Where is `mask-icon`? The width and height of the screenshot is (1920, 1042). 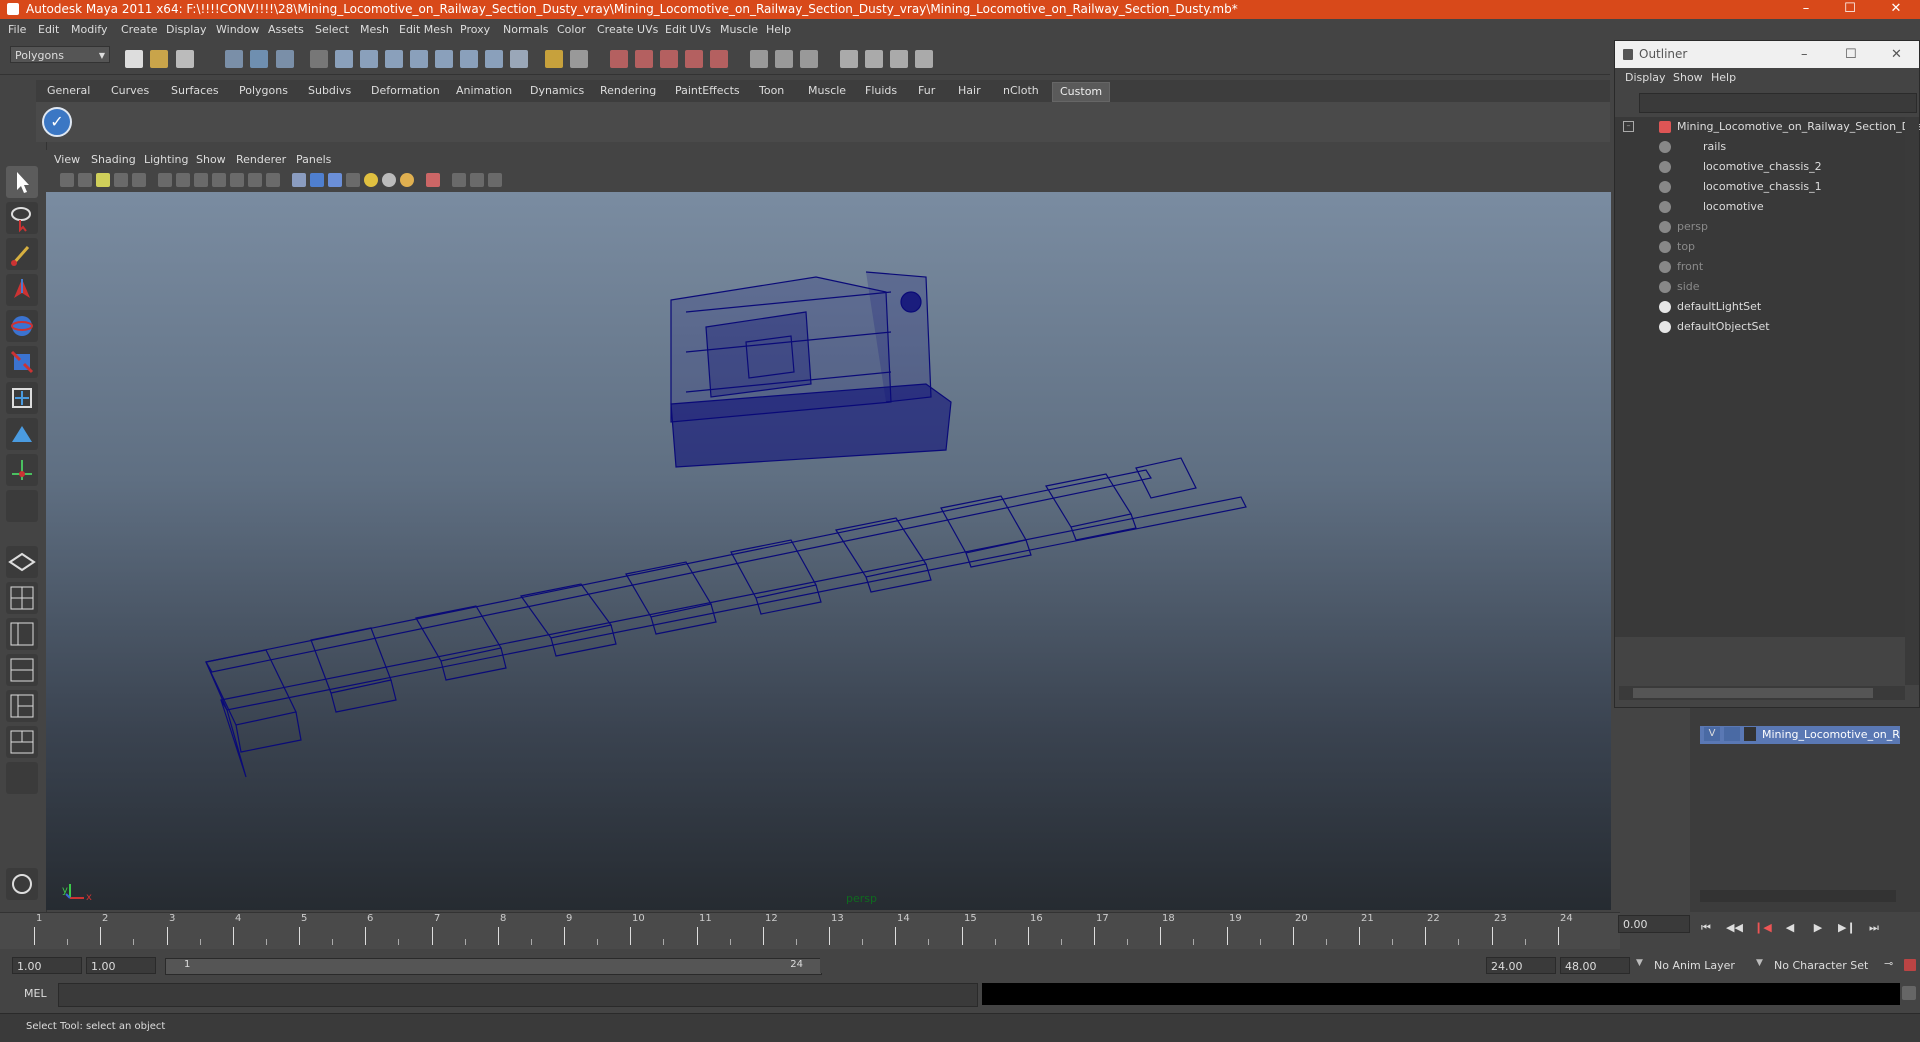 mask-icon is located at coordinates (319, 59).